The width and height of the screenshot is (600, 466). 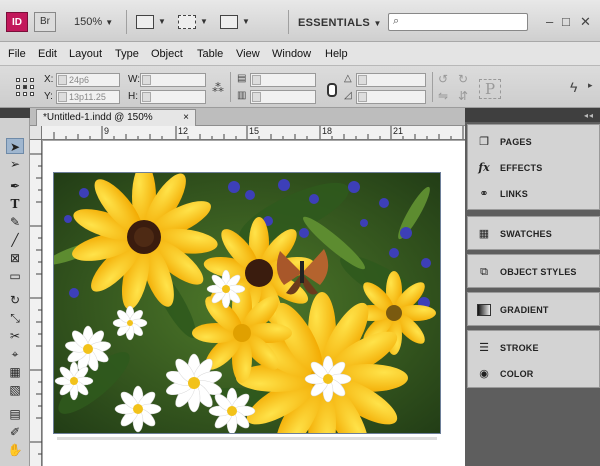 I want to click on document-tab-bar: *Untitled-1.indd @ 150% ×, so click(x=247, y=117).